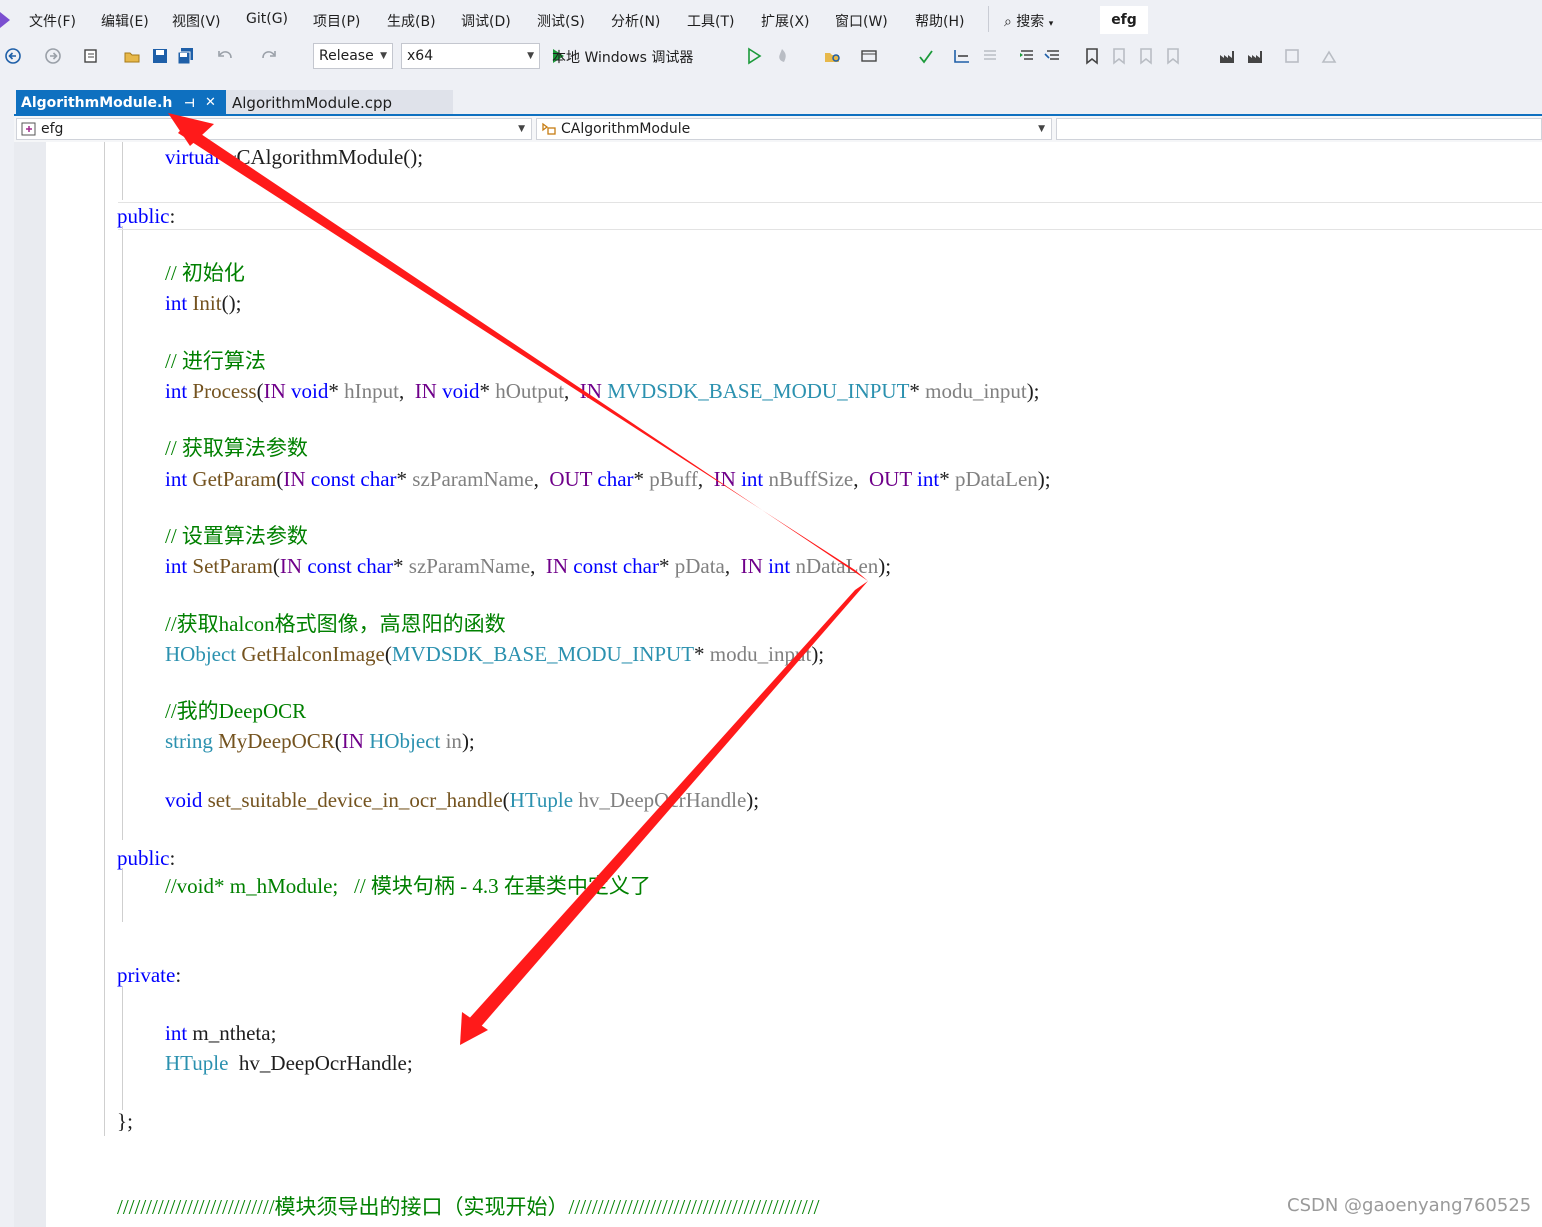 This screenshot has height=1227, width=1542. I want to click on code-comment: //void* m_hModule; // 模块句柄 - 4.3 在基类中定义了, so click(408, 886).